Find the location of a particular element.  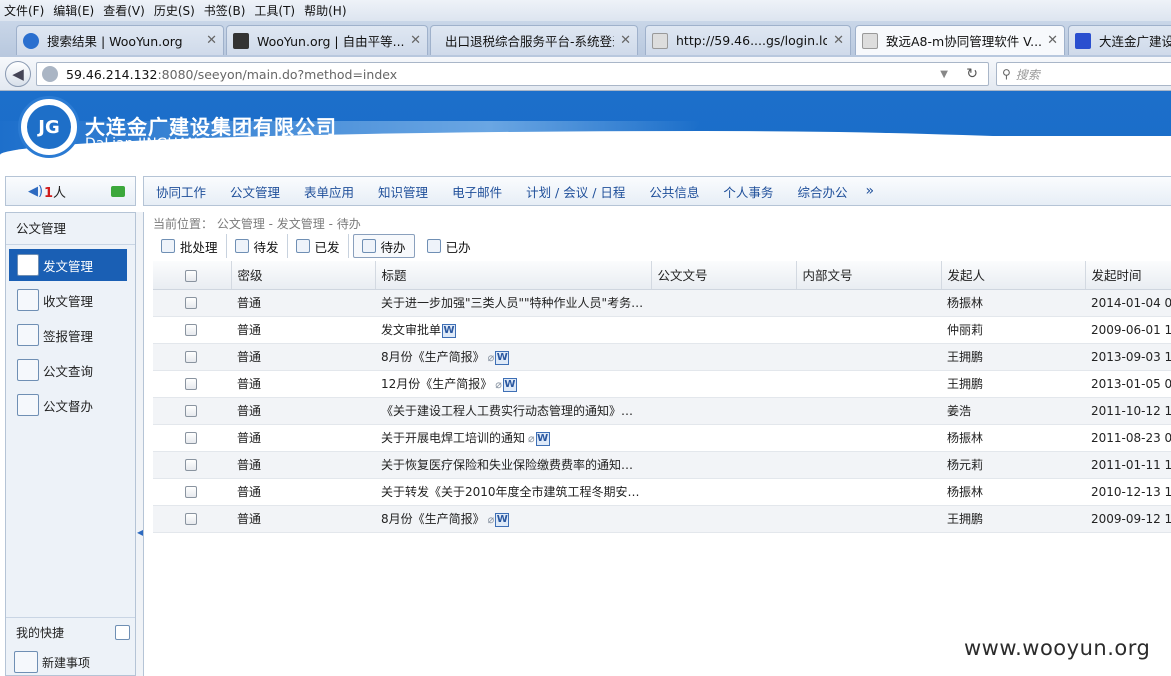

search-input: ⚲ 搜索 is located at coordinates (1083, 74).